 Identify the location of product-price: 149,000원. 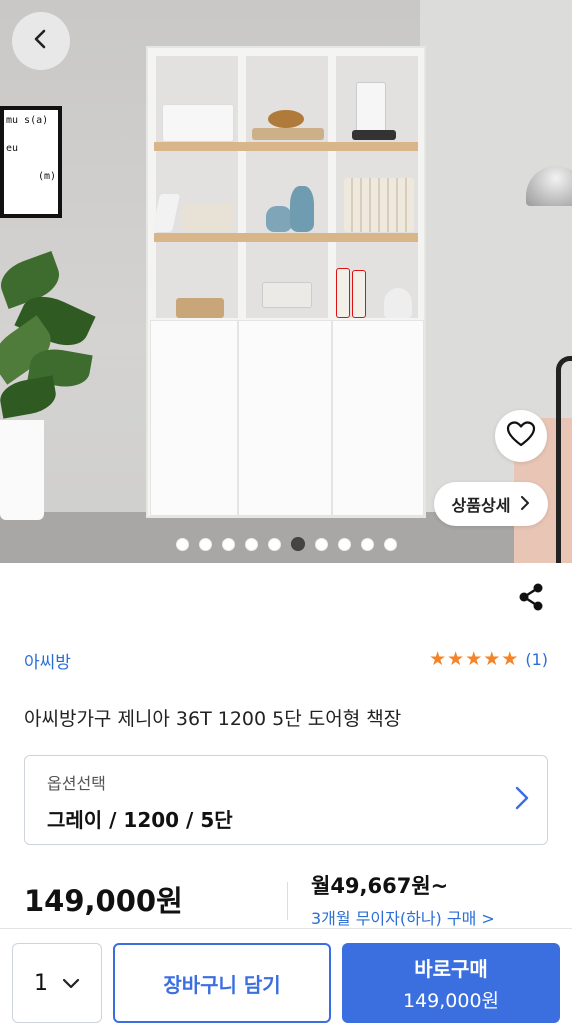
(103, 901).